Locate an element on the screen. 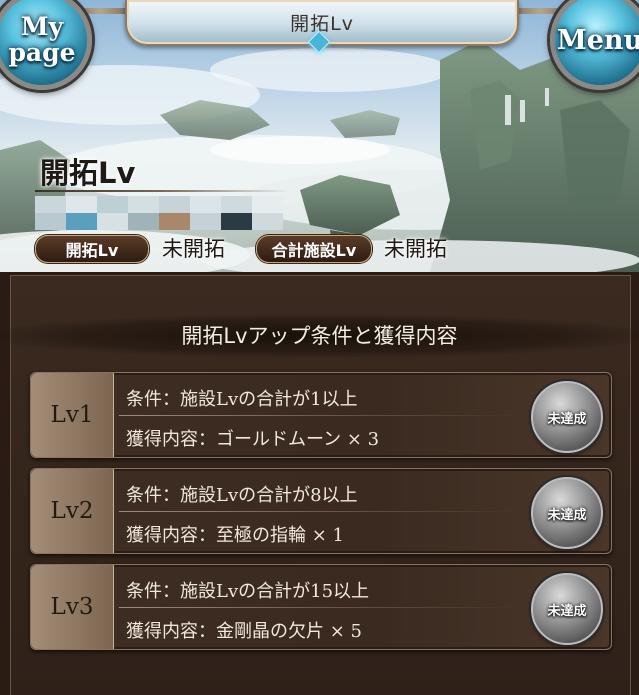 This screenshot has height=695, width=639. level-label: Lv3 is located at coordinates (72, 607).